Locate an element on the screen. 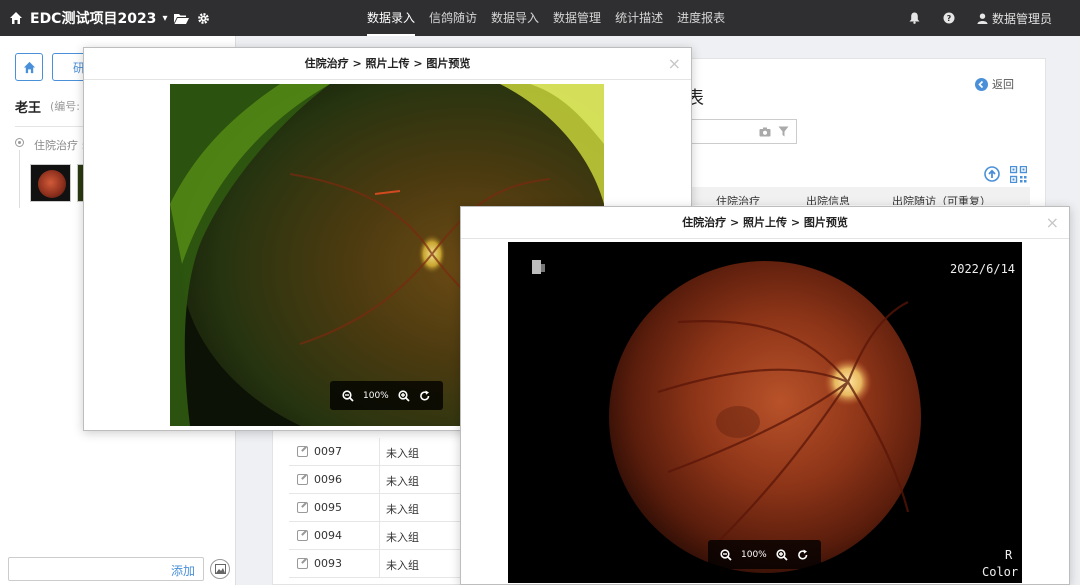 This screenshot has width=1080, height=585. column-header-followup: 出院随访（可重复） is located at coordinates (941, 199).